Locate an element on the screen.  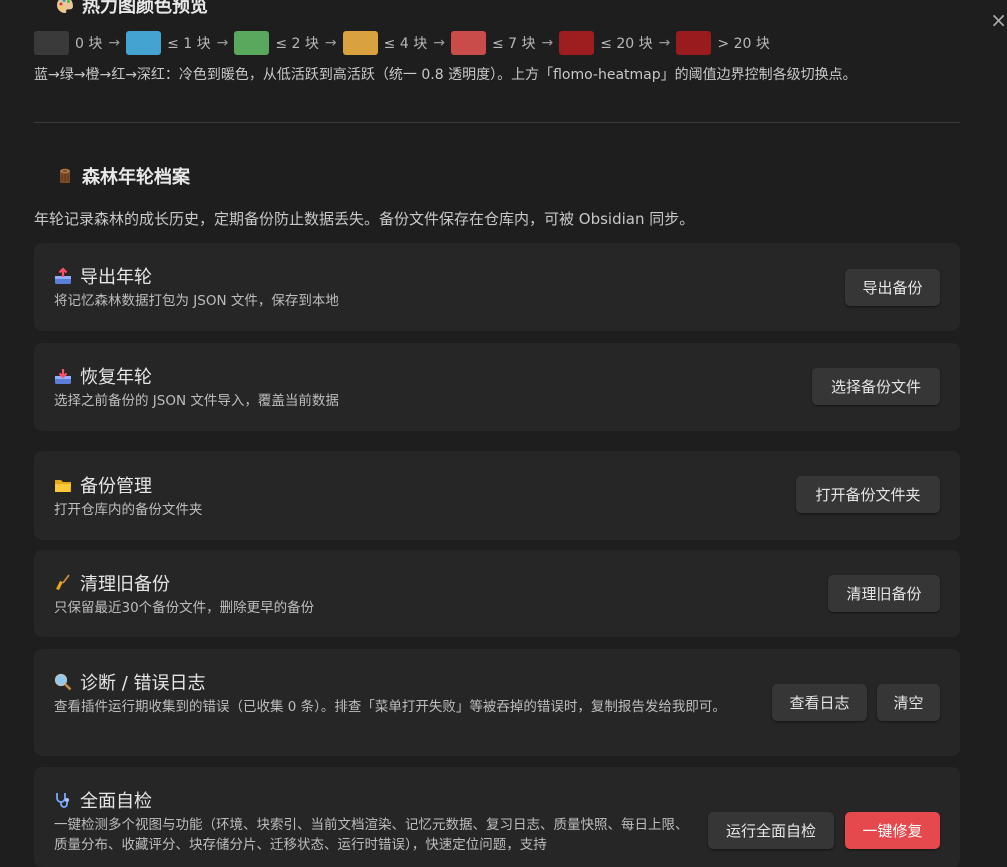
manage-title: 备份管理 is located at coordinates (103, 485).